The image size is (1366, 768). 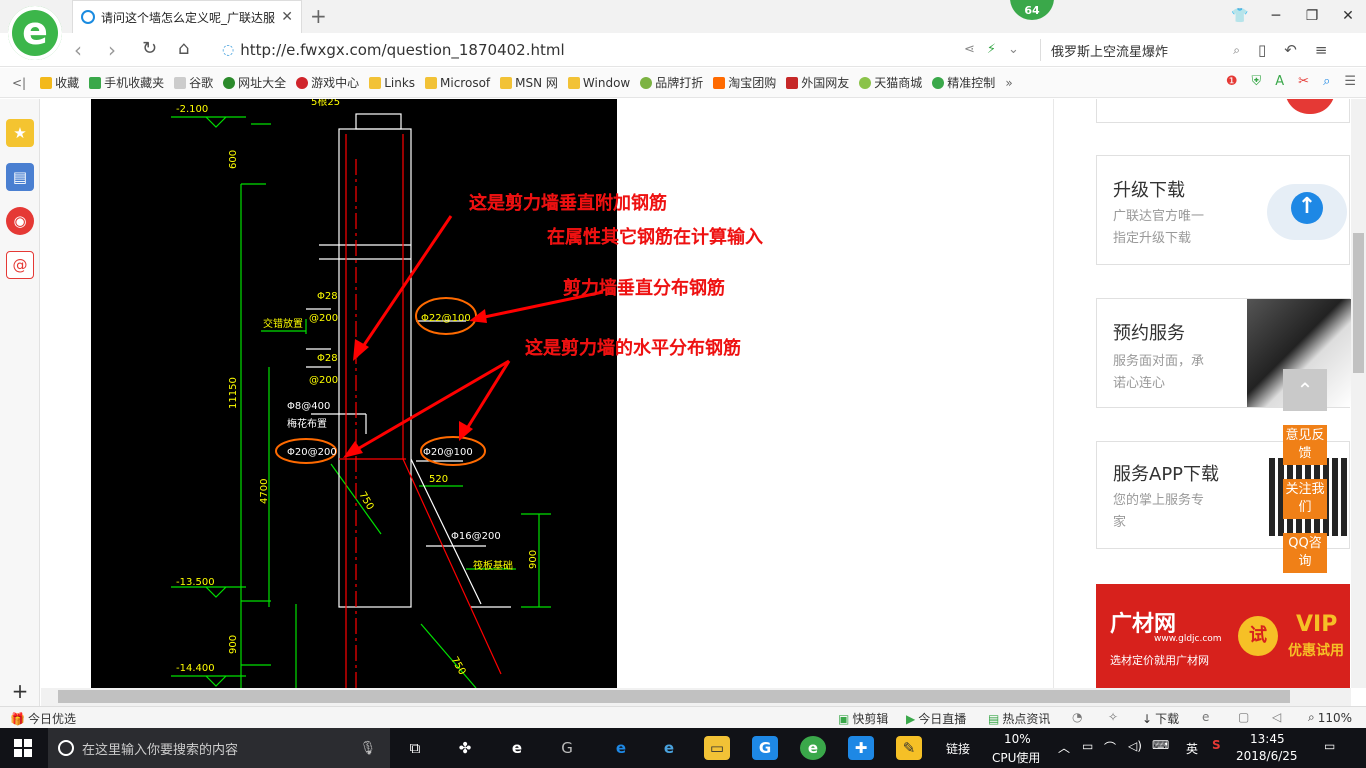 I want to click on card-subtitle: 指定升级下载, so click(x=1152, y=238).